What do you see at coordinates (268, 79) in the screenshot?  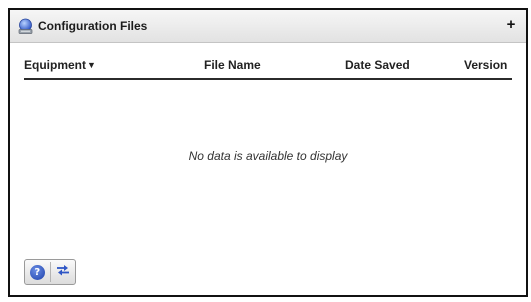 I see `header-divider` at bounding box center [268, 79].